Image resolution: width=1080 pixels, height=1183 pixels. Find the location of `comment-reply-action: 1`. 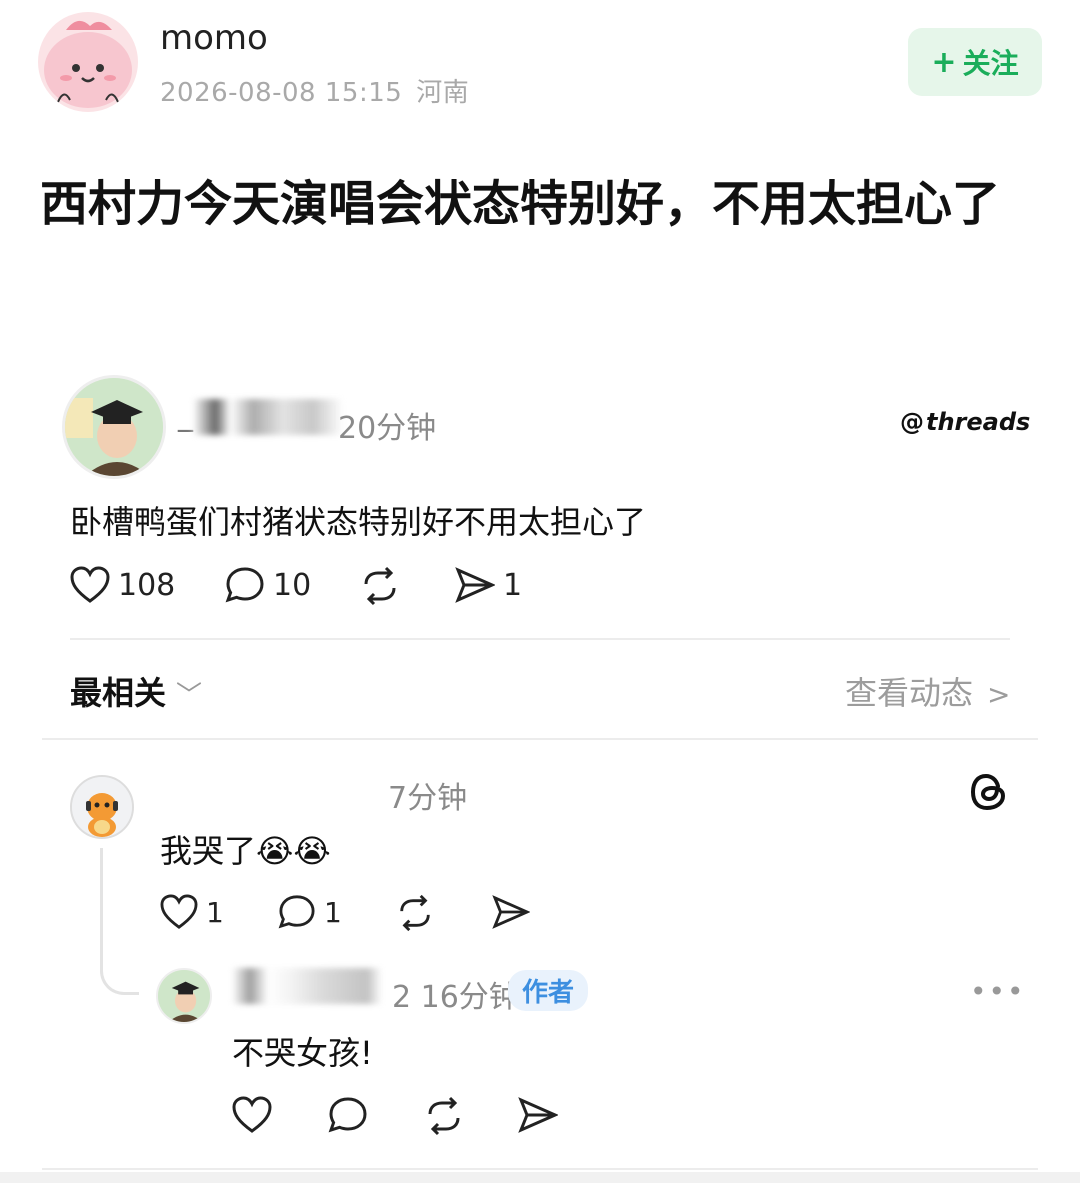

comment-reply-action: 1 is located at coordinates (310, 912).